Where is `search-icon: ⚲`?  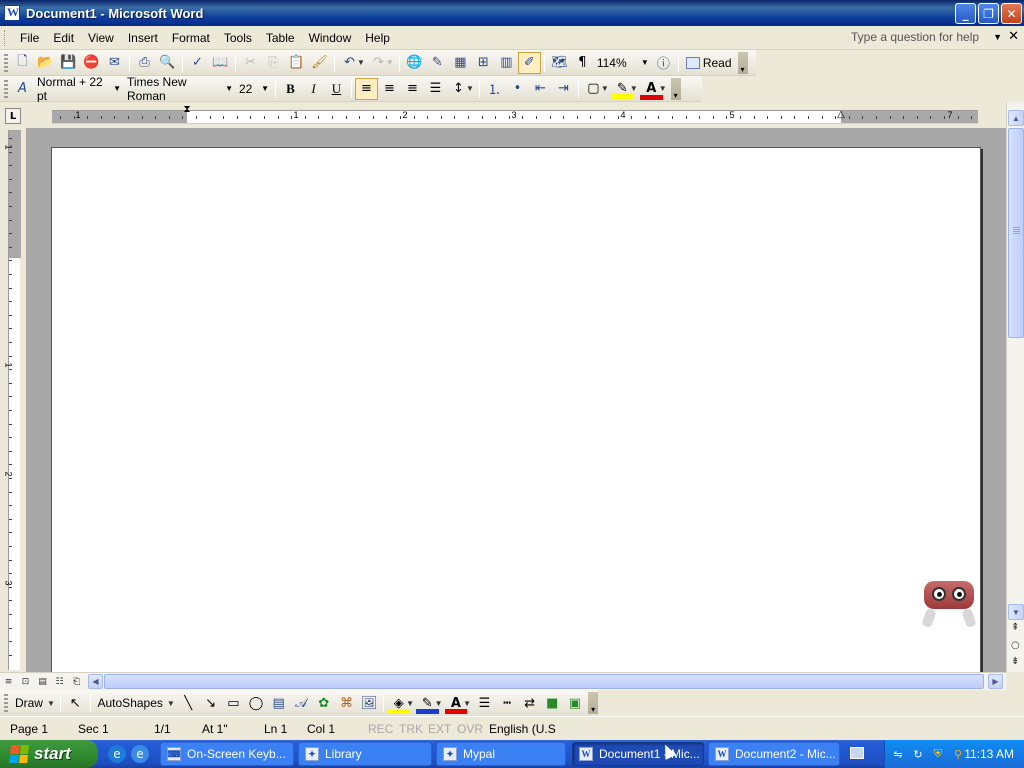
search-icon: ⚲ is located at coordinates (958, 754).